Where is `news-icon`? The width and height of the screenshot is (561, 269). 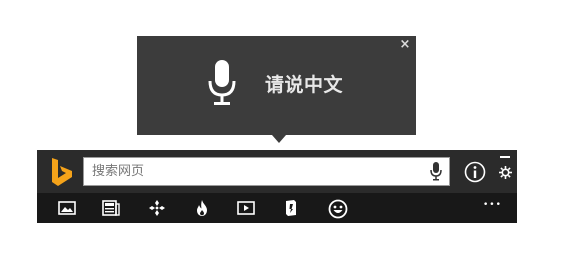 news-icon is located at coordinates (111, 208).